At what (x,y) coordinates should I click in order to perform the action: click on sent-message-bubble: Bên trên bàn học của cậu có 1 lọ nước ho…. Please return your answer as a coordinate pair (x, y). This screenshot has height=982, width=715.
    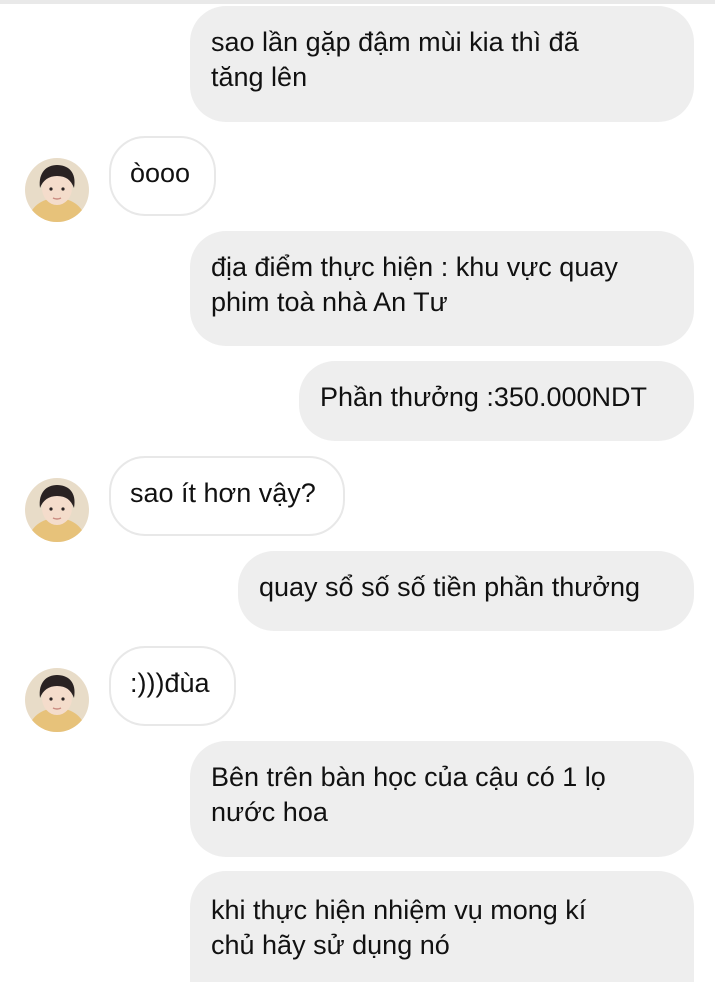
    Looking at the image, I should click on (442, 799).